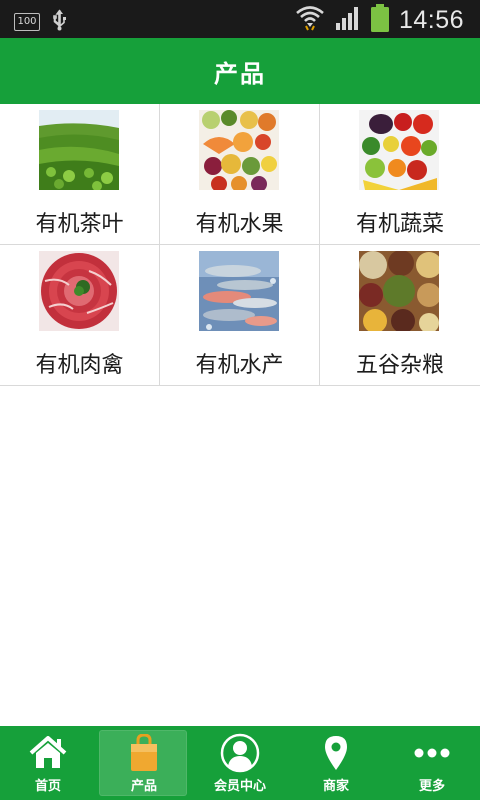  What do you see at coordinates (239, 291) in the screenshot?
I see `fish-on-ice-image` at bounding box center [239, 291].